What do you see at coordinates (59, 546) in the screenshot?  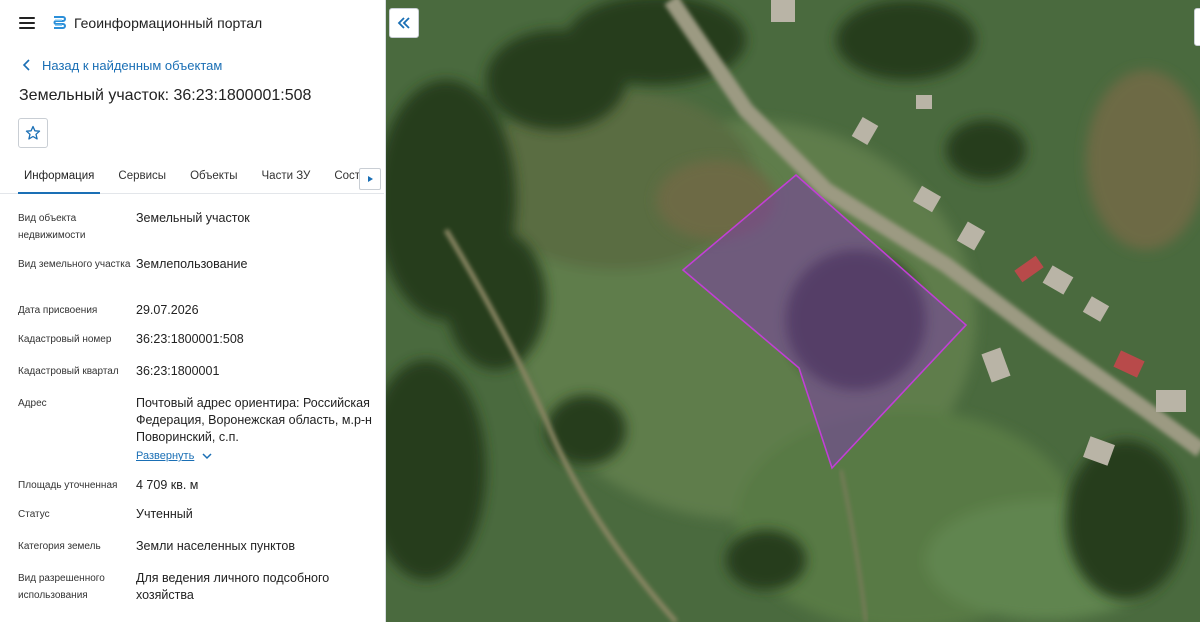 I see `attr-label: Категория земель` at bounding box center [59, 546].